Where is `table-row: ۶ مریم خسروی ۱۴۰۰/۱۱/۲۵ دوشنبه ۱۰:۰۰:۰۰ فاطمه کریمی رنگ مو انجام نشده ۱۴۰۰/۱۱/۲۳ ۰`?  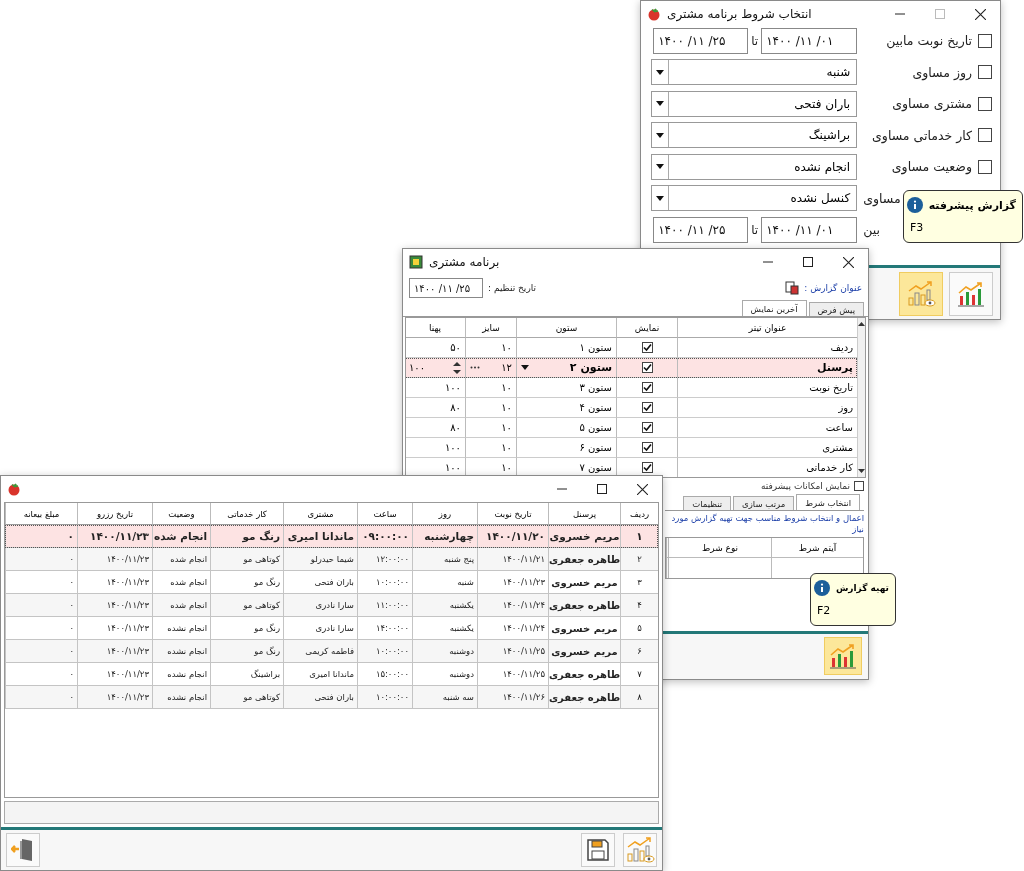
table-row: ۶ مریم خسروی ۱۴۰۰/۱۱/۲۵ دوشنبه ۱۰:۰۰:۰۰ فاطمه کریمی رنگ مو انجام نشده ۱۴۰۰/۱۱/۲۳ ۰ is located at coordinates (331, 651).